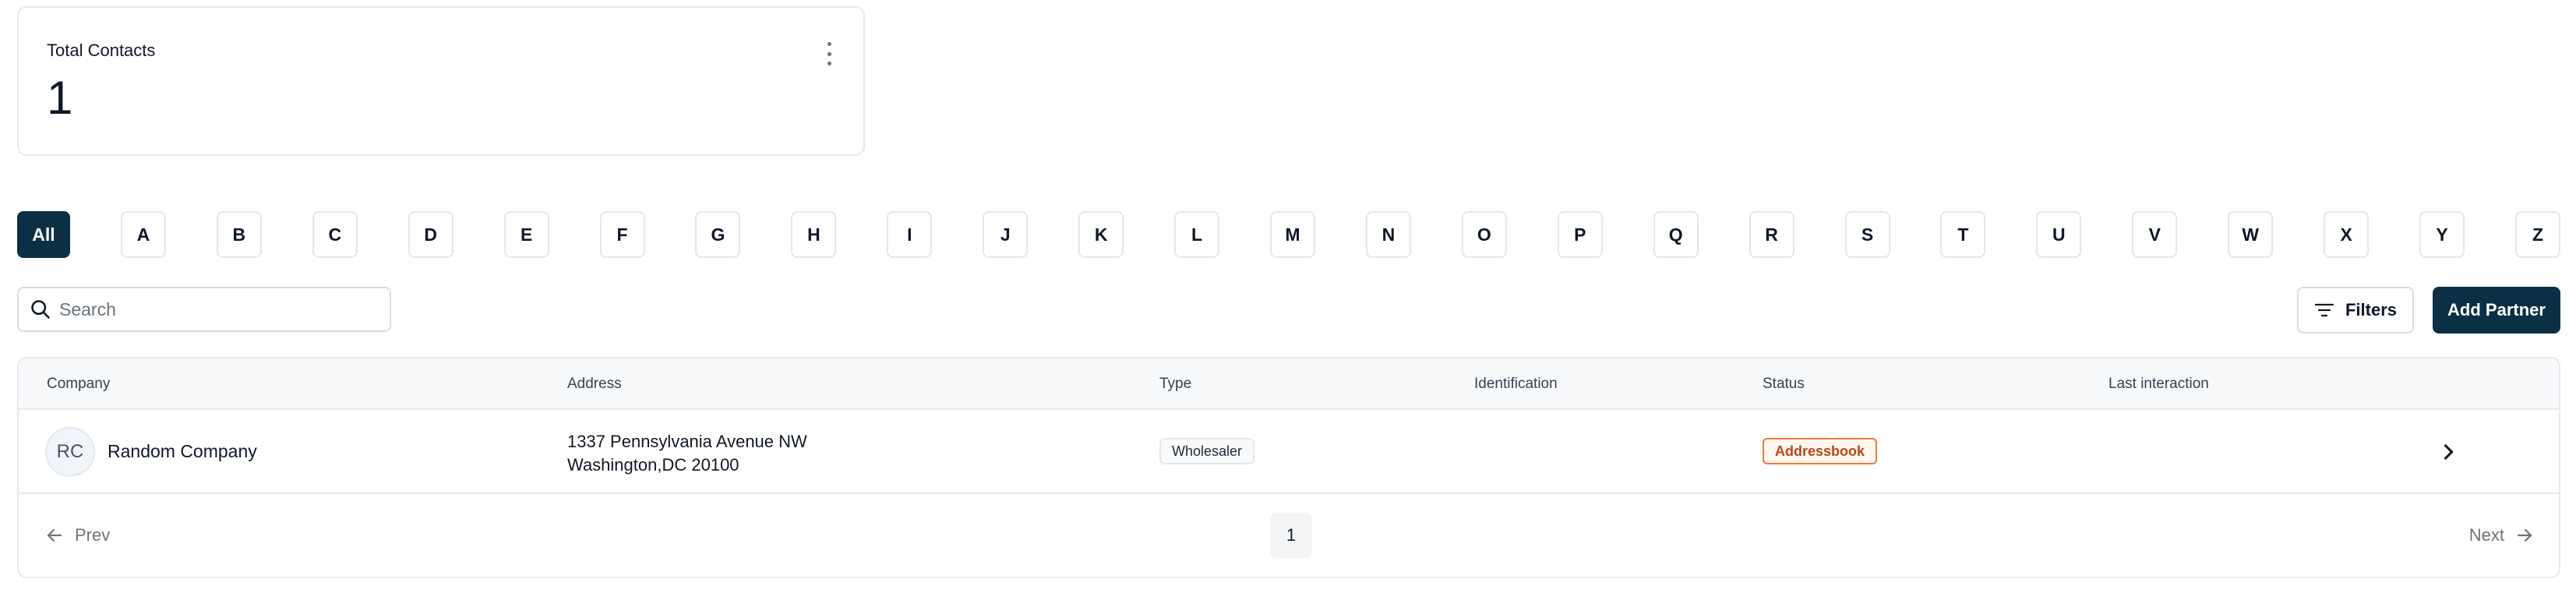 Image resolution: width=2576 pixels, height=600 pixels. I want to click on chevron-right-icon, so click(2448, 452).